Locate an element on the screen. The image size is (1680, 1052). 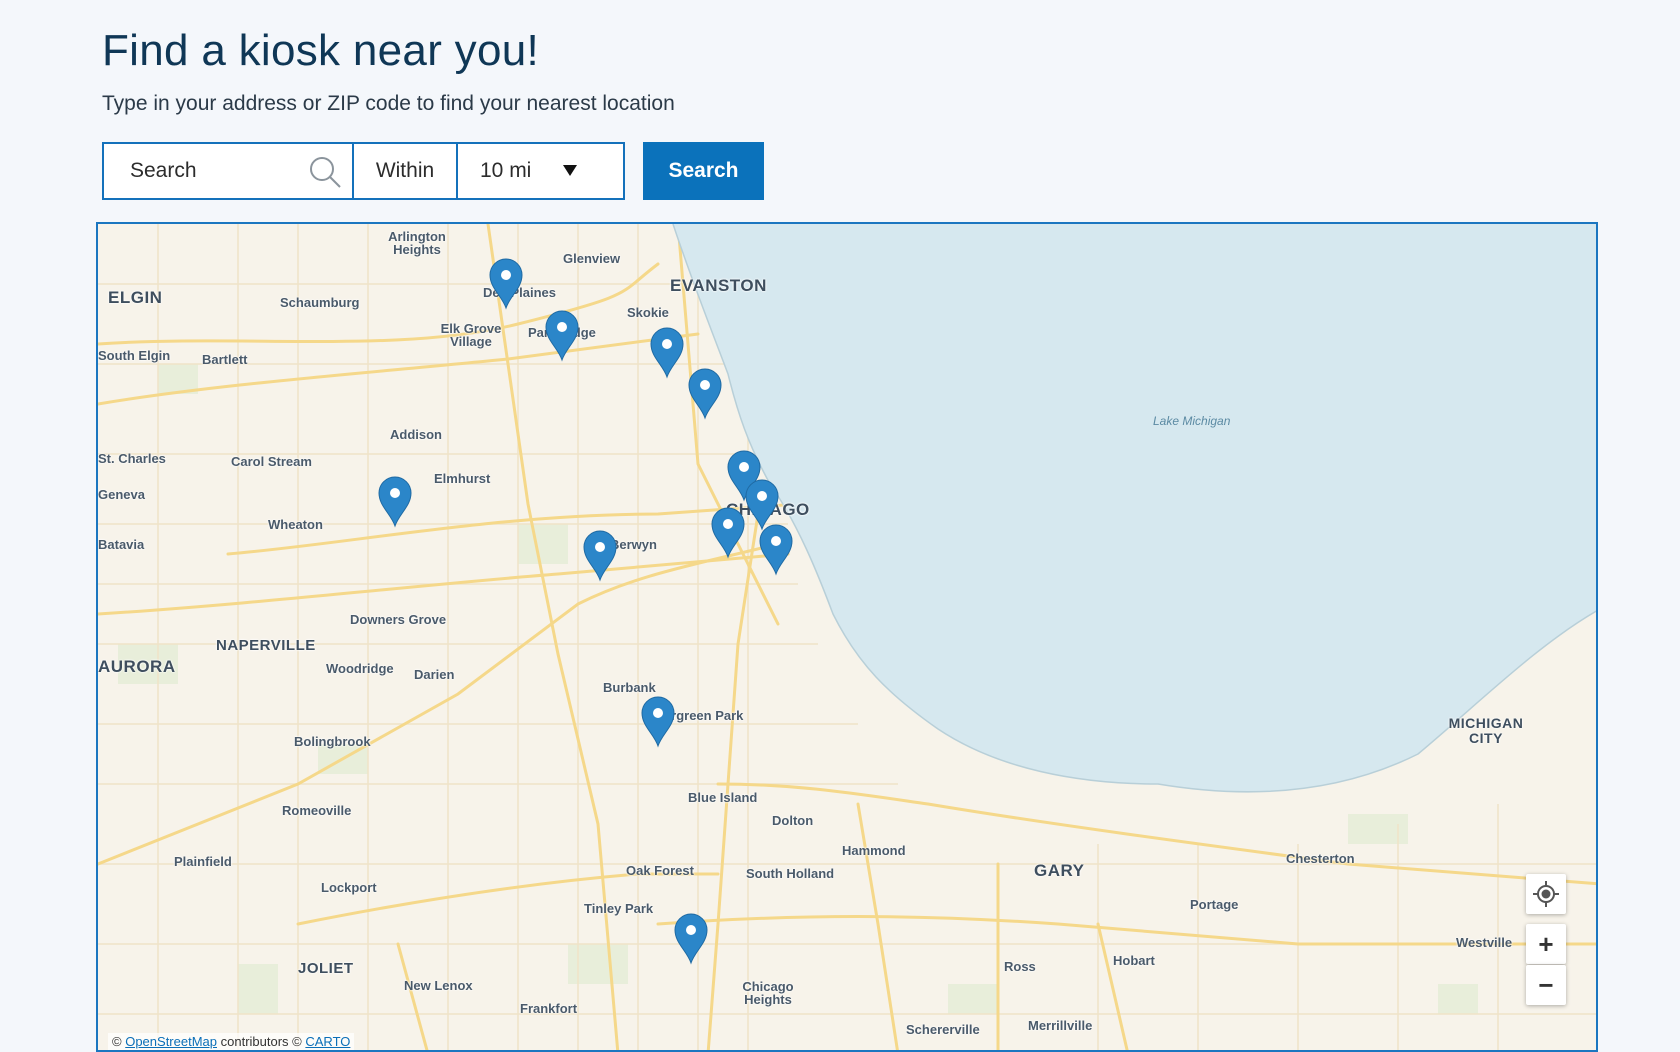
place-label: Woodridge is located at coordinates (360, 668).